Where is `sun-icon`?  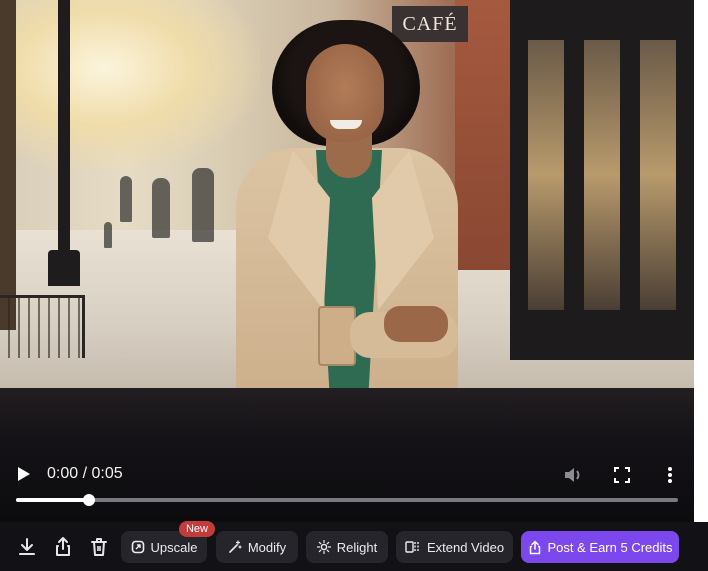
sun-icon is located at coordinates (323, 547).